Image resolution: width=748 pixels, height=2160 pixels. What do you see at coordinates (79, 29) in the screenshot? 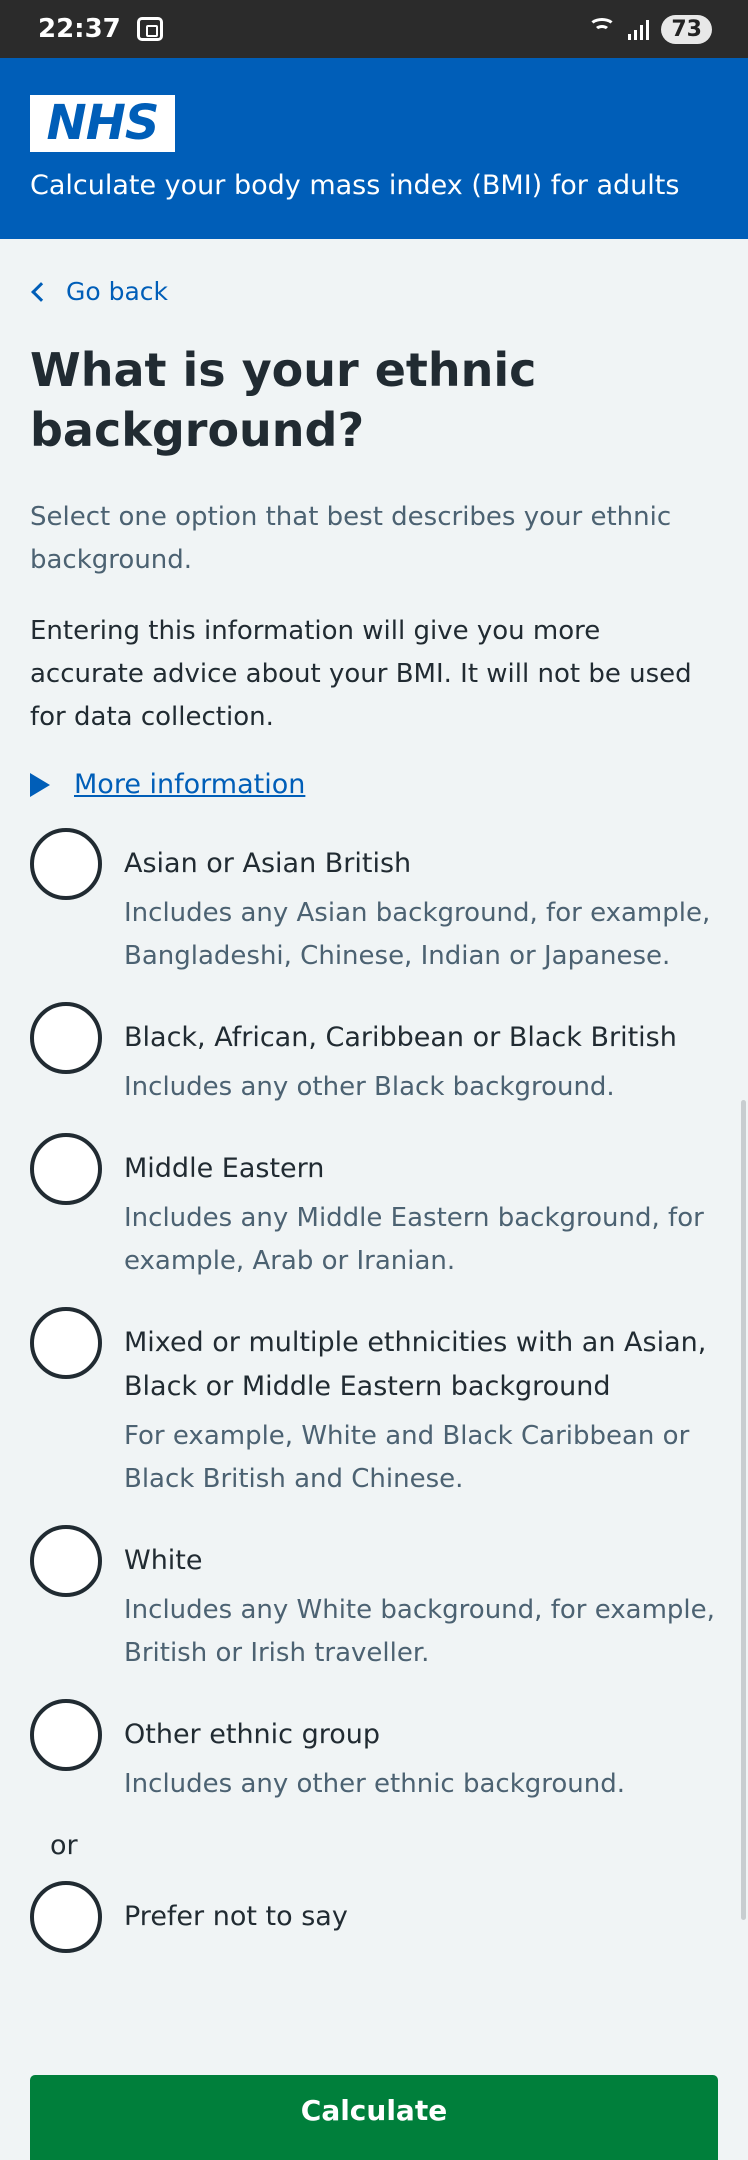
I see `status-time: 22:37` at bounding box center [79, 29].